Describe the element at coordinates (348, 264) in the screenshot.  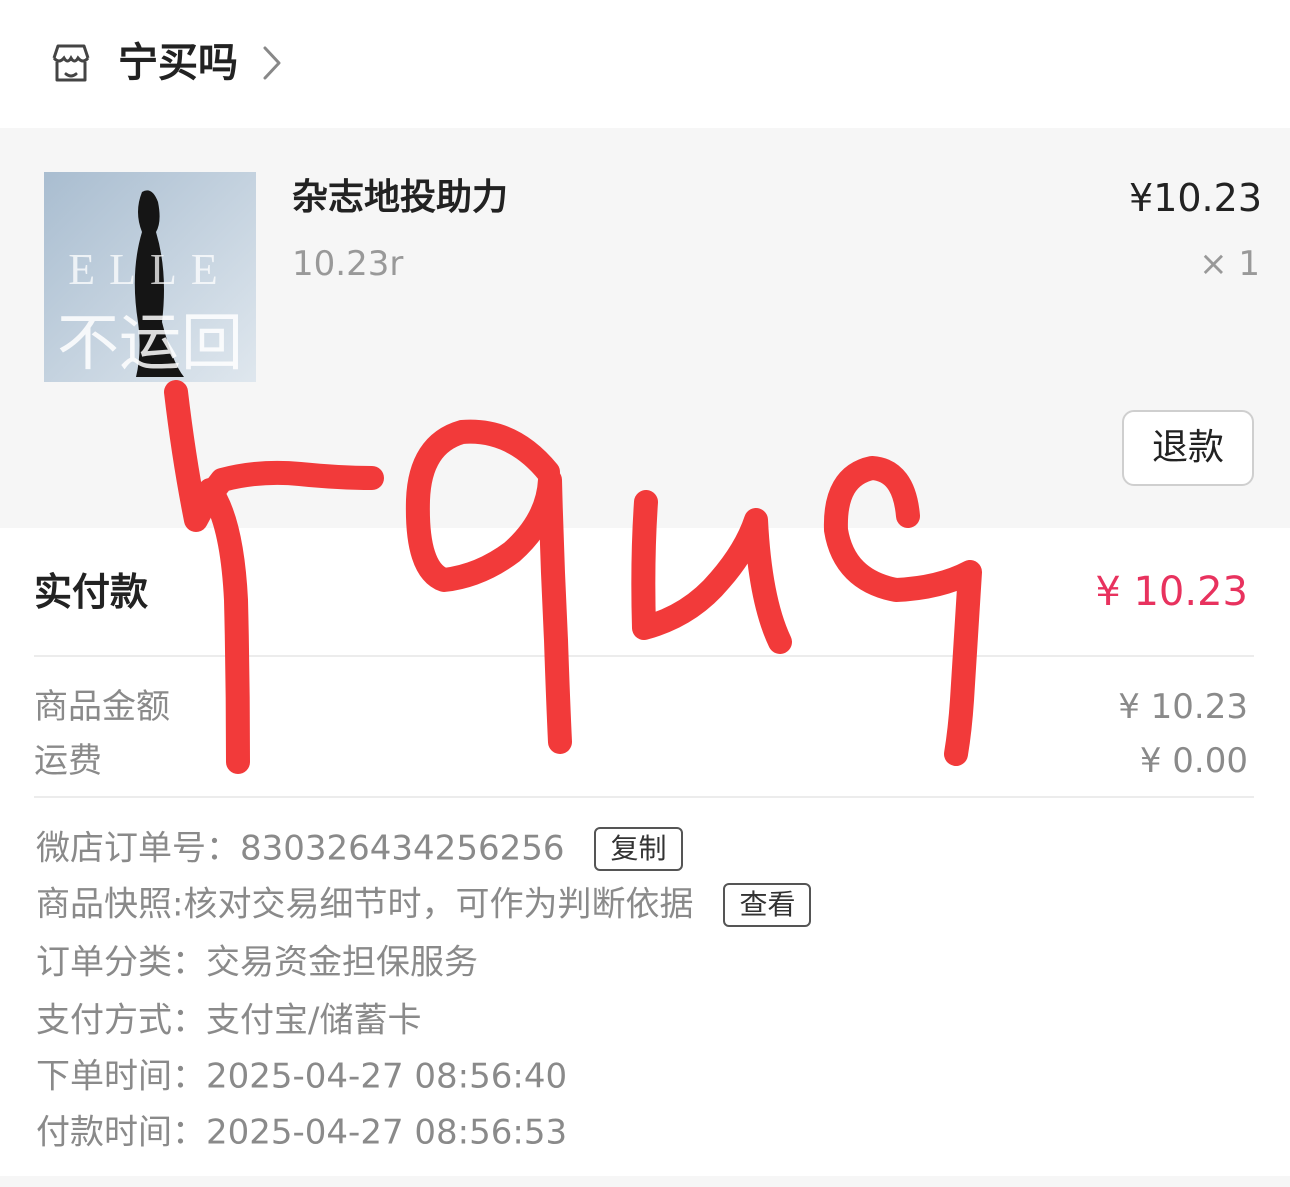
I see `product-spec: 10.23r` at that location.